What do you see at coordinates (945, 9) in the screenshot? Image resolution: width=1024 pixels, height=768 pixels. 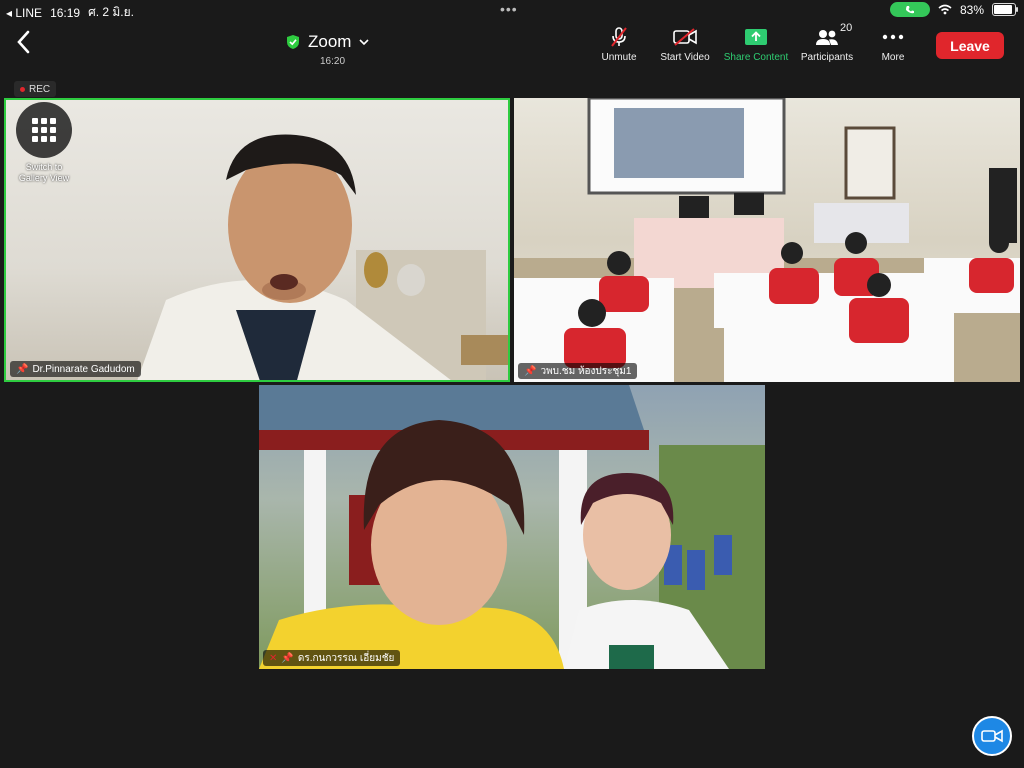 I see `wifi-icon` at bounding box center [945, 9].